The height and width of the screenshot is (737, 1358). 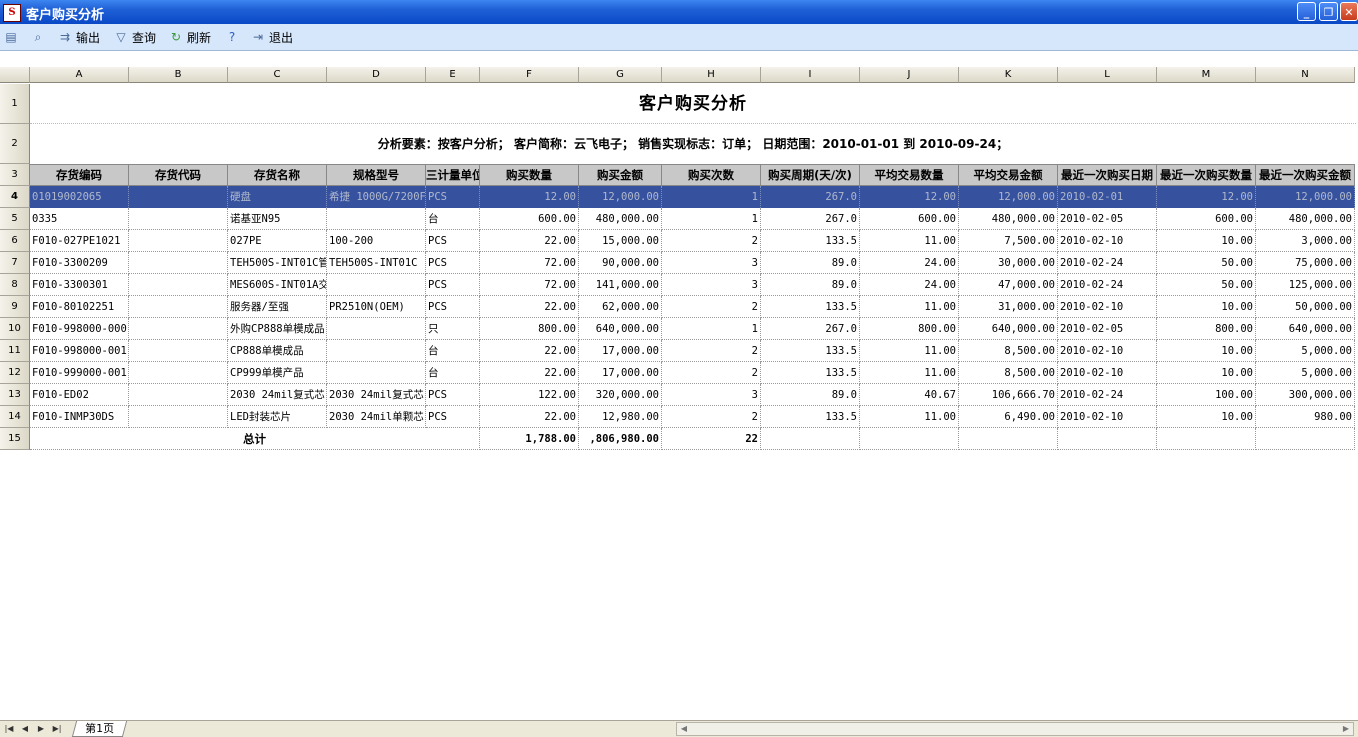 I want to click on table-cell: 0335, so click(x=79, y=219).